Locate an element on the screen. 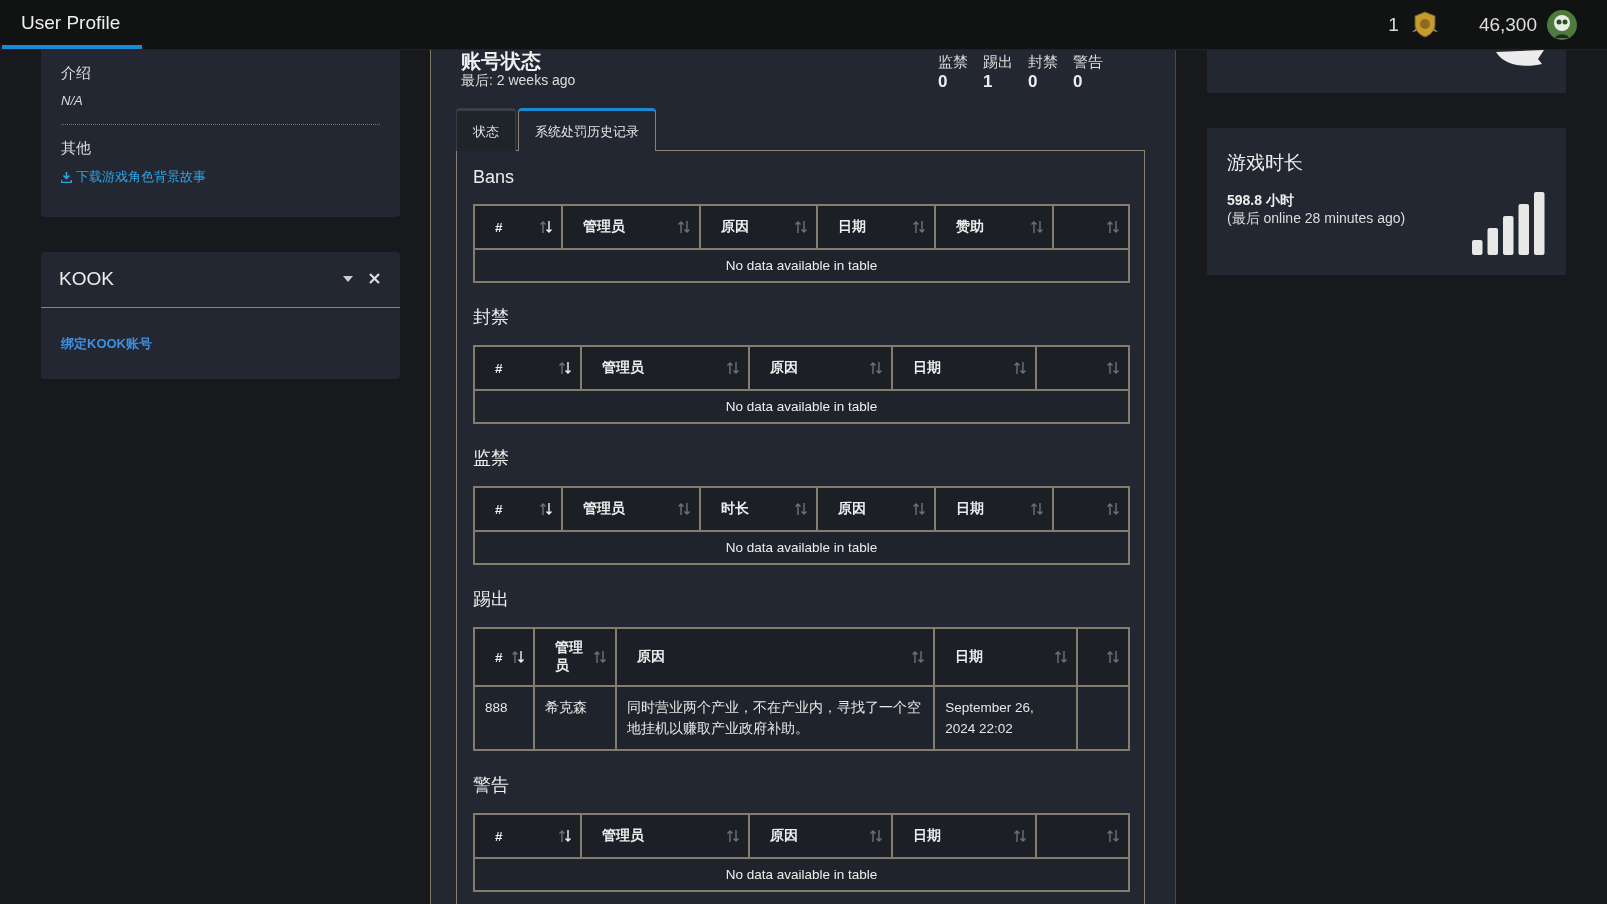 The width and height of the screenshot is (1607, 904). table-cell: September 26, 2024 22:02 is located at coordinates (1005, 718).